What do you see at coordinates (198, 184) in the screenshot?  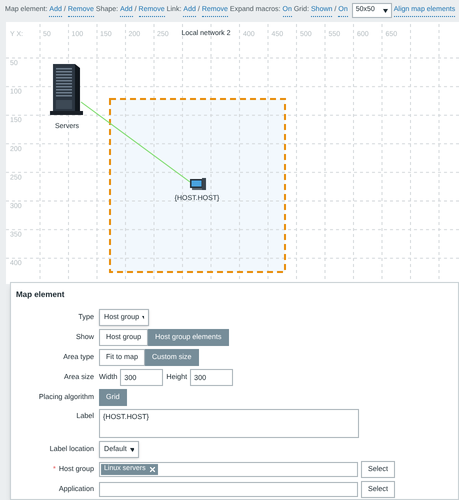 I see `computer-icon` at bounding box center [198, 184].